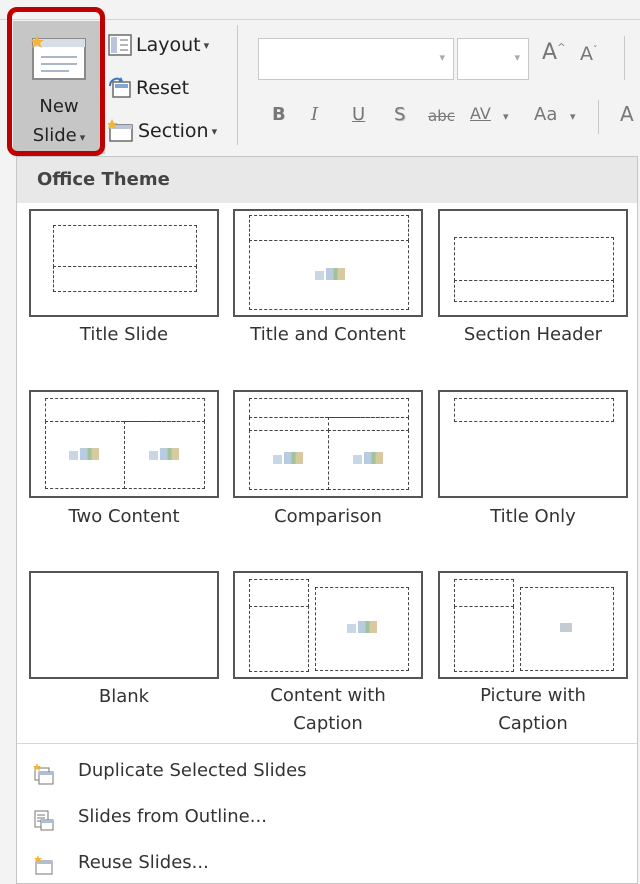  I want to click on subtitle-placeholder, so click(125, 279).